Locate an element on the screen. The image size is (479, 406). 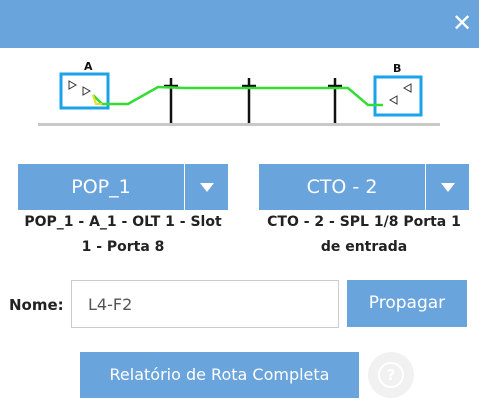
destination-description-line: de entrada is located at coordinates (364, 247).